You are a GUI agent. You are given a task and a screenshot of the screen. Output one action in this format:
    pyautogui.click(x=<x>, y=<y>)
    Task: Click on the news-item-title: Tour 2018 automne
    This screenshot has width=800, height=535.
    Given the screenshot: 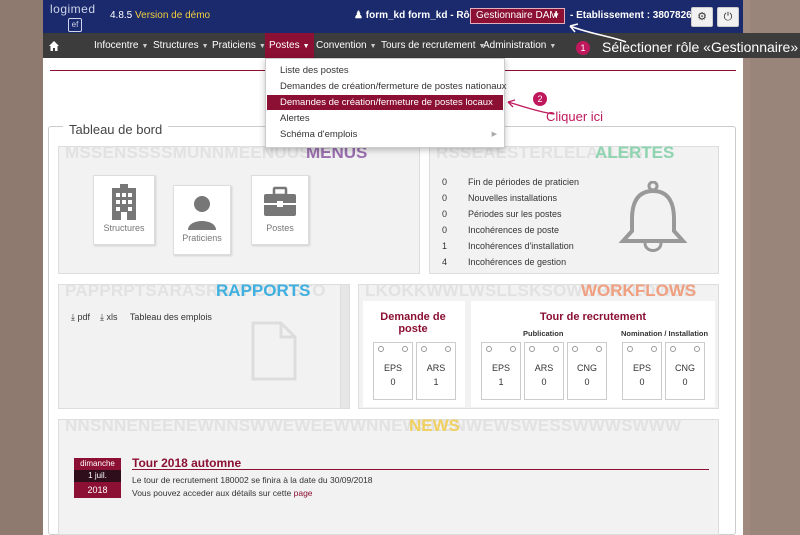 What is the action you would take?
    pyautogui.click(x=186, y=463)
    